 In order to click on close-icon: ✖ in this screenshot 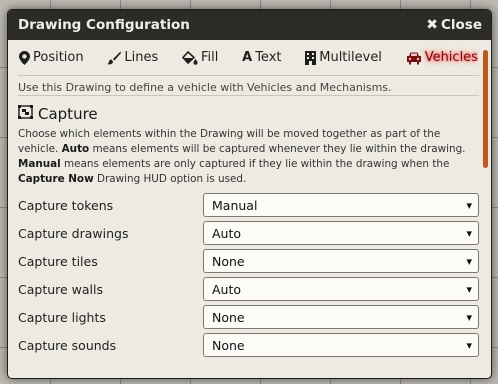, I will do `click(432, 25)`.